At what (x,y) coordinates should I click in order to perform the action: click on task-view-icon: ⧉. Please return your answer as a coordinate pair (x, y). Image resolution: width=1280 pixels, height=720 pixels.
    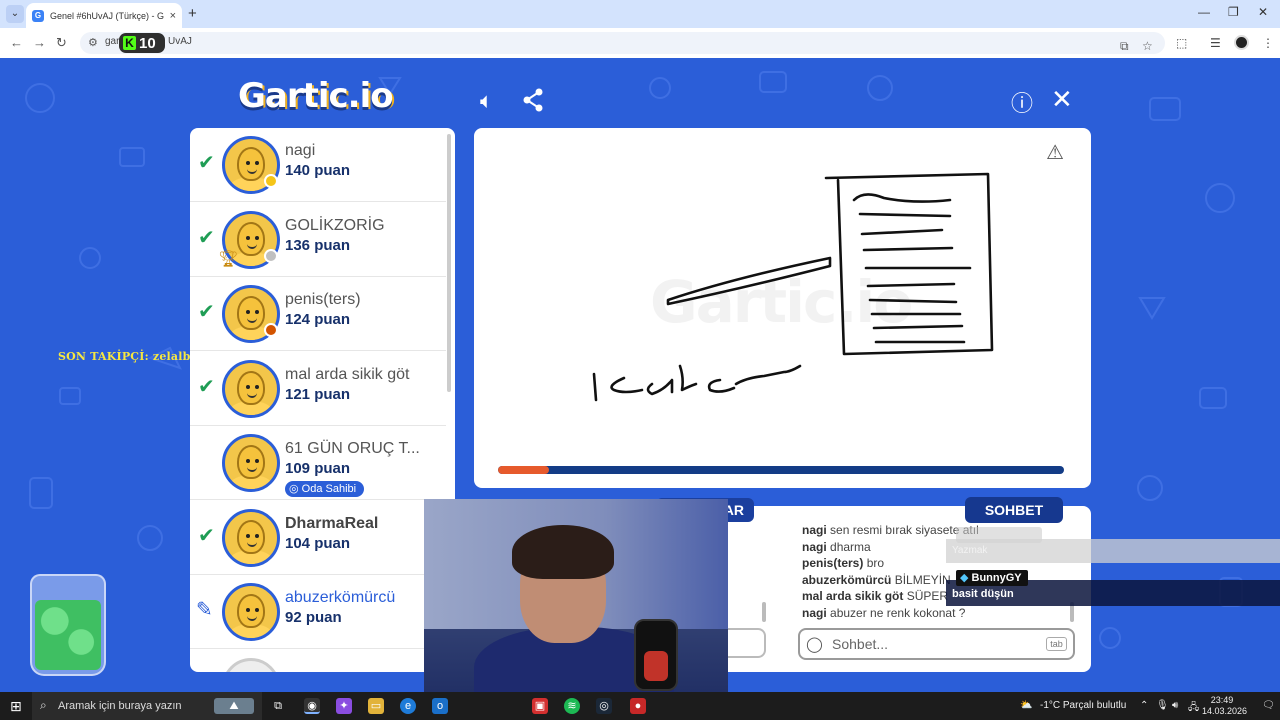
    Looking at the image, I should click on (278, 706).